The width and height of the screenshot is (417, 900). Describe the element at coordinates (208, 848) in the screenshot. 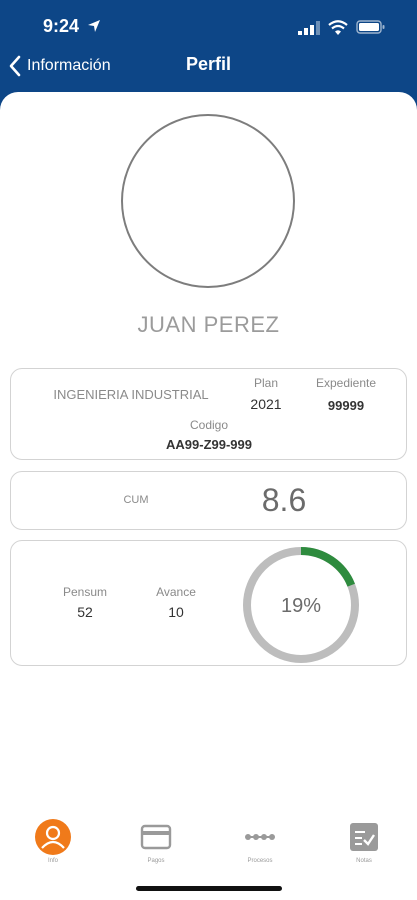

I see `bottom-tab-bar: Info Pagos Procesos Notas` at that location.